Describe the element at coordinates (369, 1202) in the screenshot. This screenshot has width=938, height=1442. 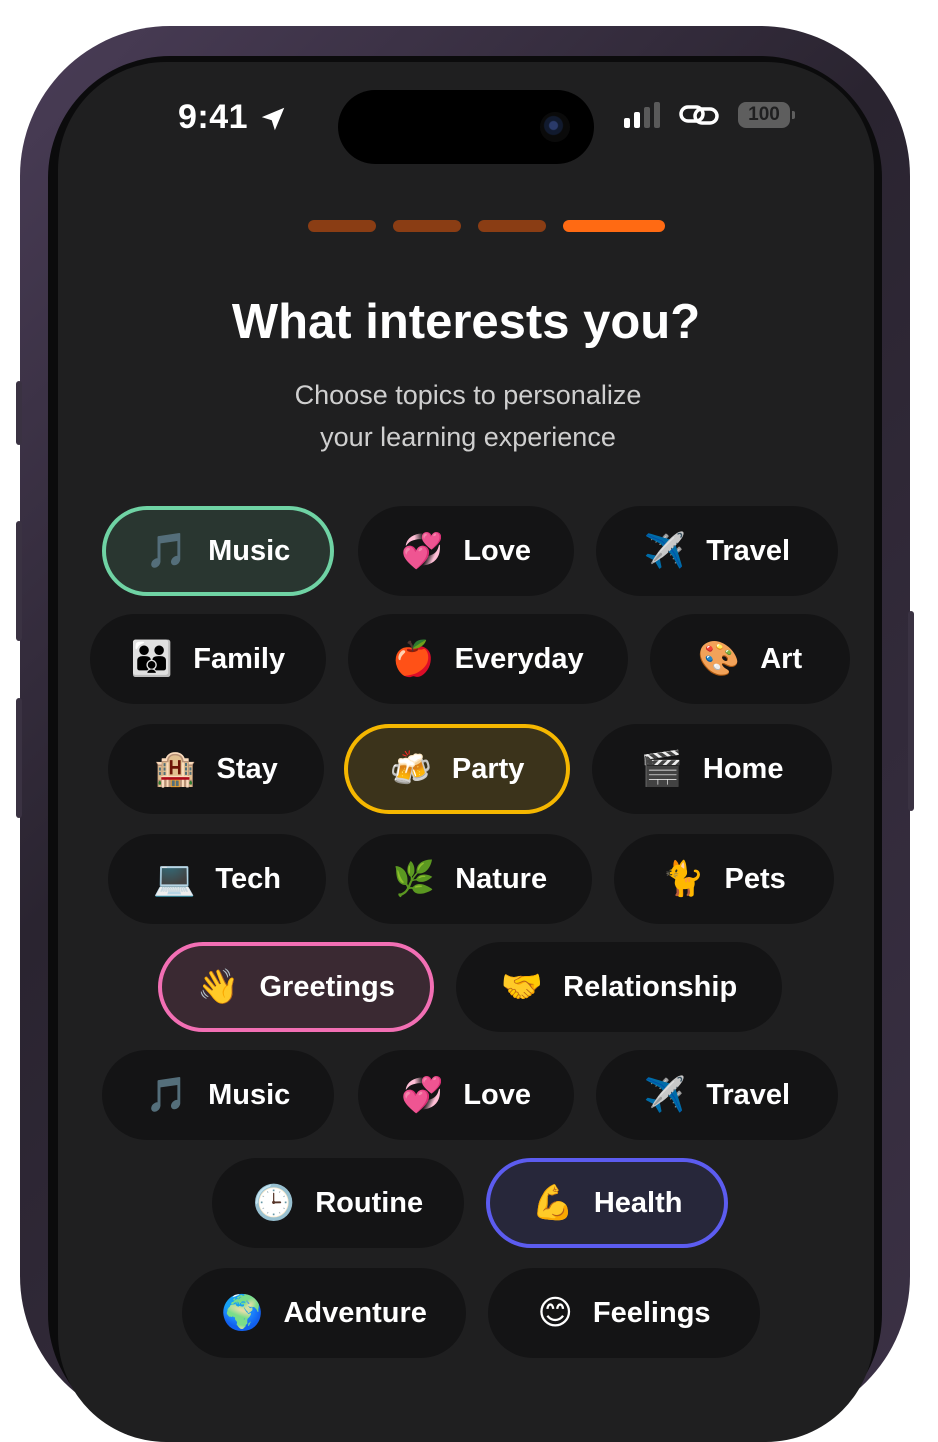
I see `topic-chip-label: Routine` at that location.